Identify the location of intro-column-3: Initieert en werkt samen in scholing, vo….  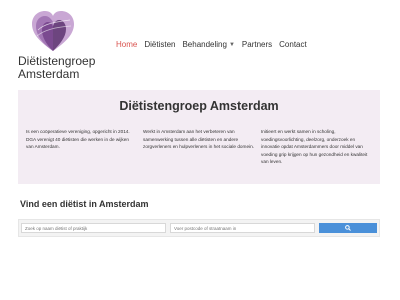
(314, 147).